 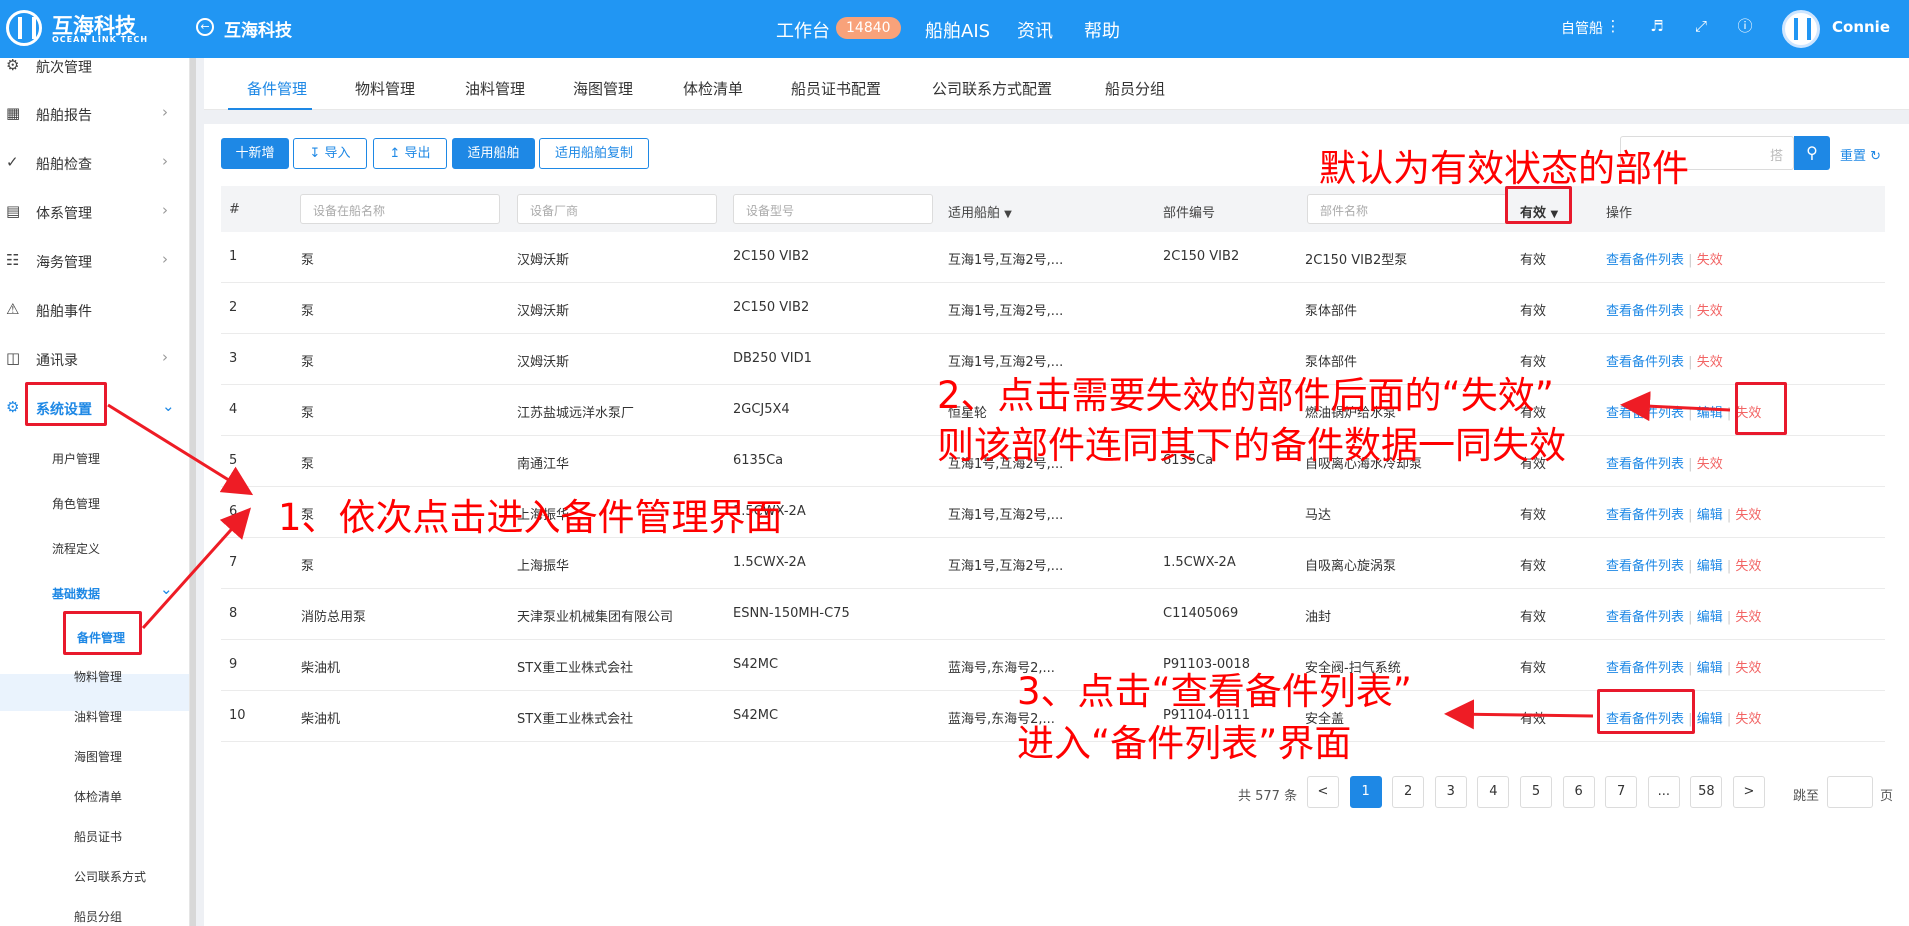 What do you see at coordinates (410, 153) in the screenshot?
I see `export-button: ↥ 导出` at bounding box center [410, 153].